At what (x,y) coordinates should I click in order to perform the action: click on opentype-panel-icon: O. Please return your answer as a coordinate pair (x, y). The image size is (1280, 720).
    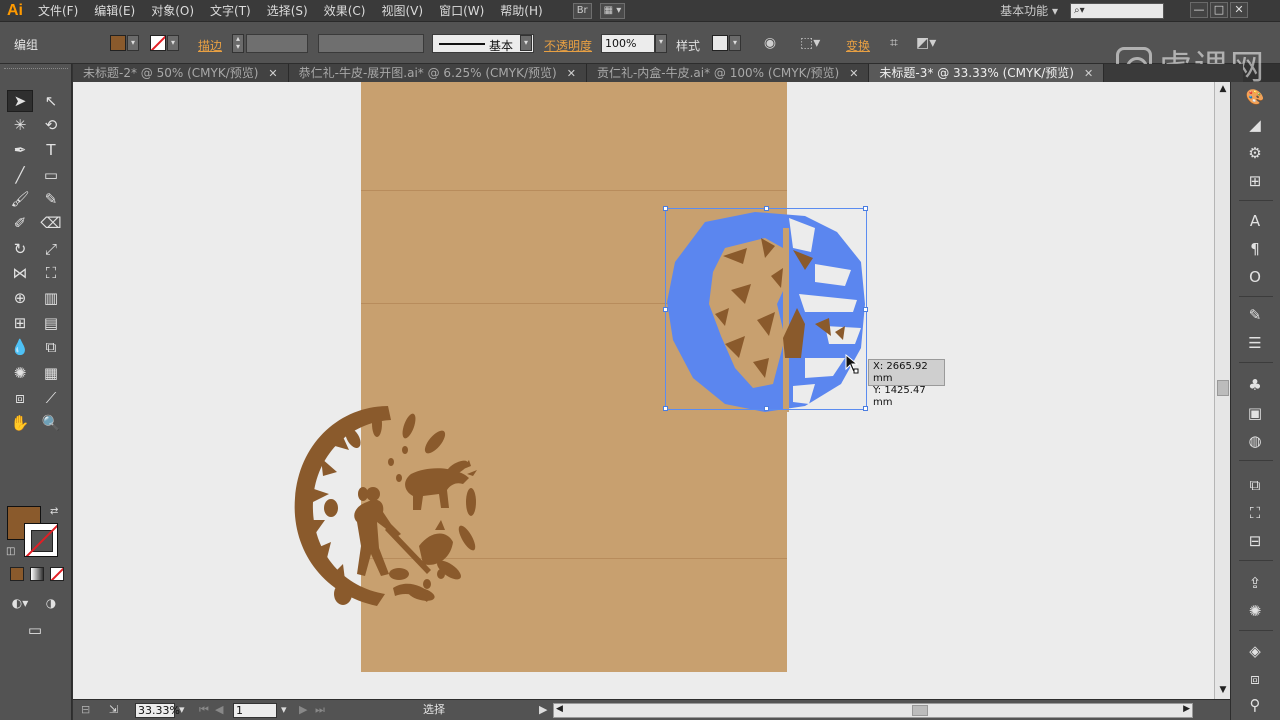
    Looking at the image, I should click on (1255, 277).